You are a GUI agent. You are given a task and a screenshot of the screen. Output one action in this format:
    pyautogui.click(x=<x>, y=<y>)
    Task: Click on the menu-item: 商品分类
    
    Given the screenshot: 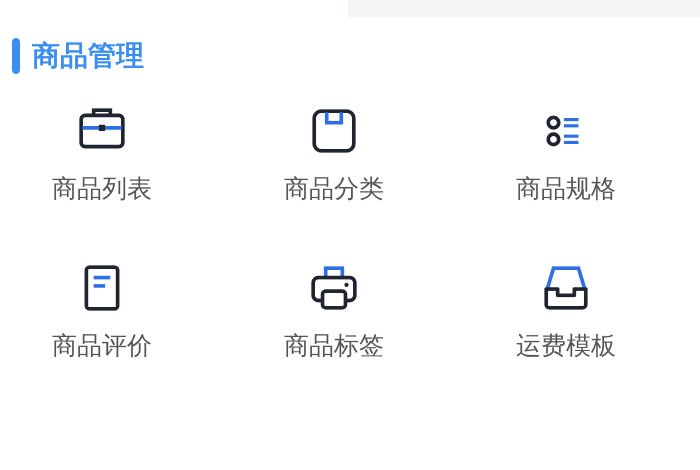 What is the action you would take?
    pyautogui.click(x=334, y=153)
    